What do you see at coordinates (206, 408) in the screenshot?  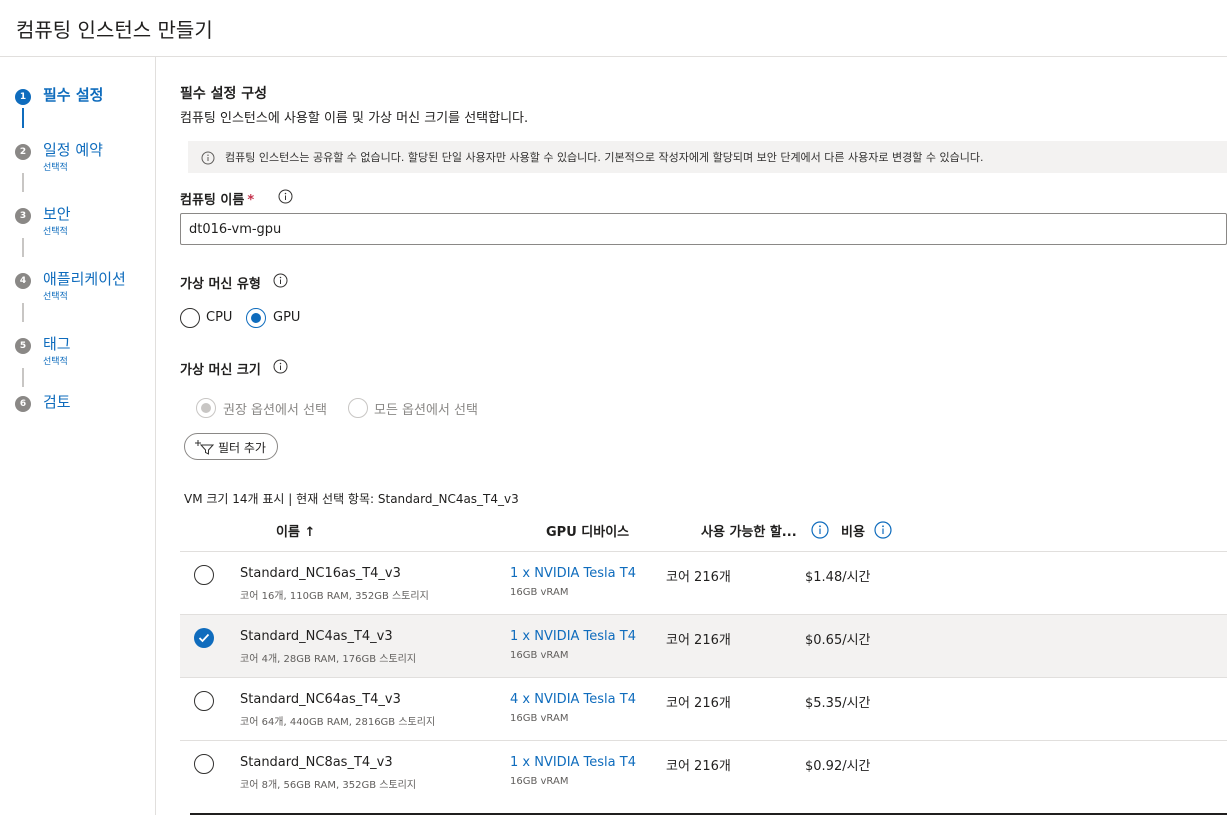 I see `vm-size-recommended-radio` at bounding box center [206, 408].